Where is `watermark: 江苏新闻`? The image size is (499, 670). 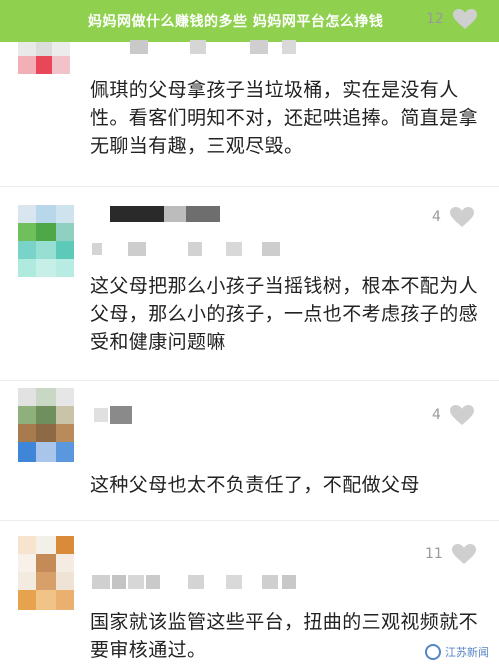 watermark: 江苏新闻 is located at coordinates (457, 652).